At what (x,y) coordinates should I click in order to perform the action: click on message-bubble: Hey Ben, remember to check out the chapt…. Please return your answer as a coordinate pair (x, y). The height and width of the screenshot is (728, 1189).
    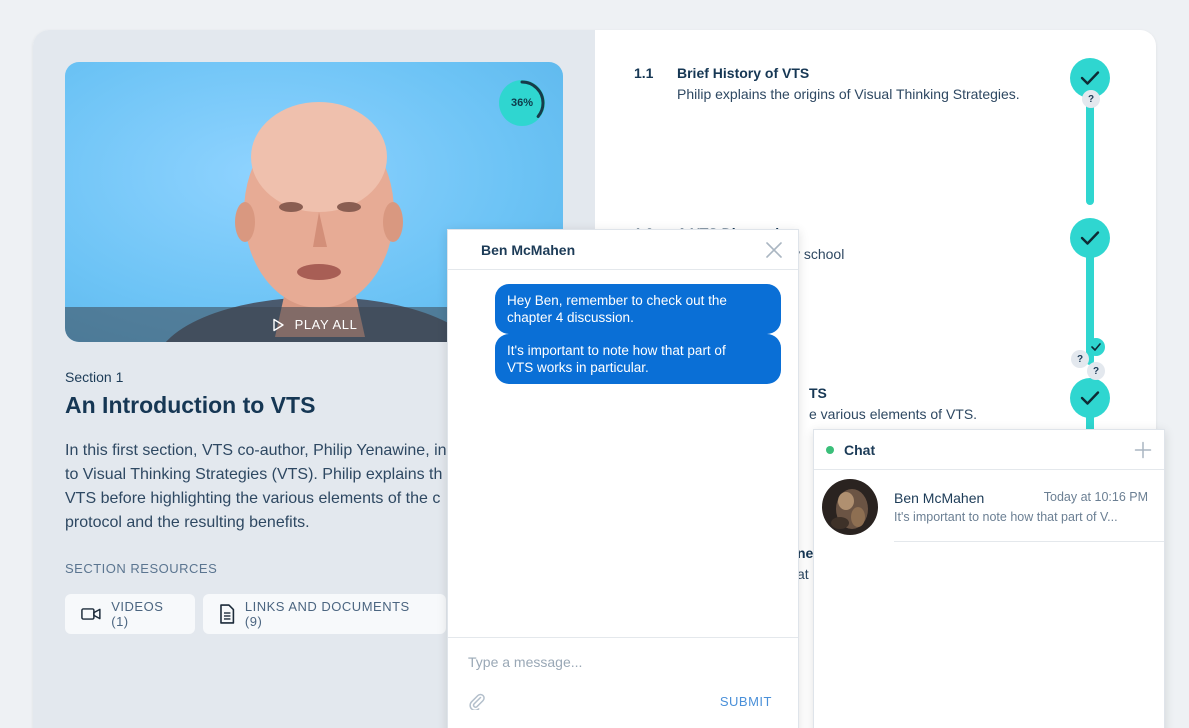
    Looking at the image, I should click on (638, 309).